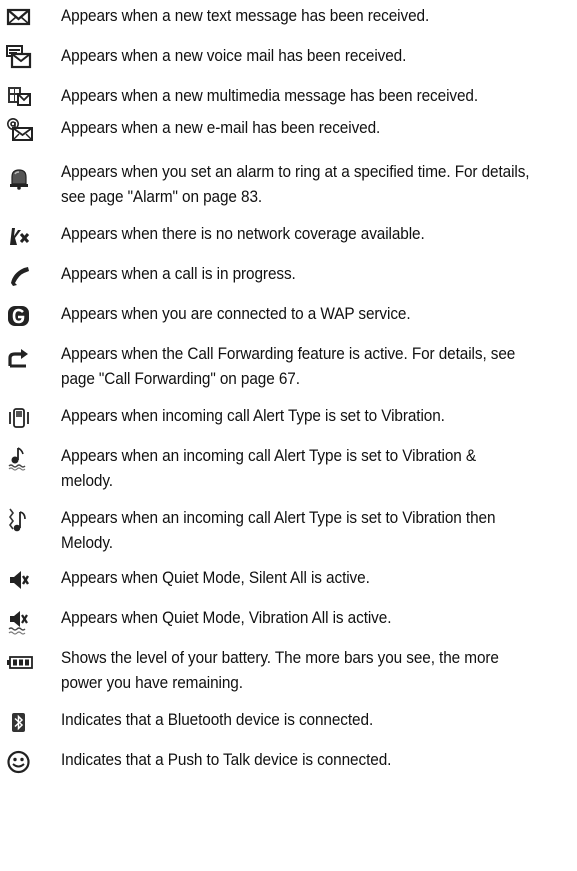  Describe the element at coordinates (19, 580) in the screenshot. I see `silent-all-icon` at that location.